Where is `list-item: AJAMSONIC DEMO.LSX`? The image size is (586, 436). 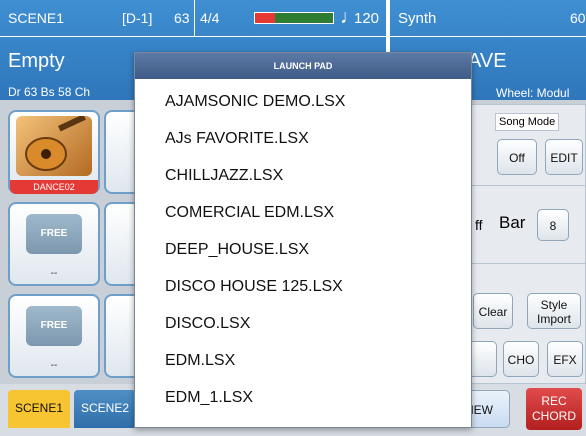 list-item: AJAMSONIC DEMO.LSX is located at coordinates (255, 102).